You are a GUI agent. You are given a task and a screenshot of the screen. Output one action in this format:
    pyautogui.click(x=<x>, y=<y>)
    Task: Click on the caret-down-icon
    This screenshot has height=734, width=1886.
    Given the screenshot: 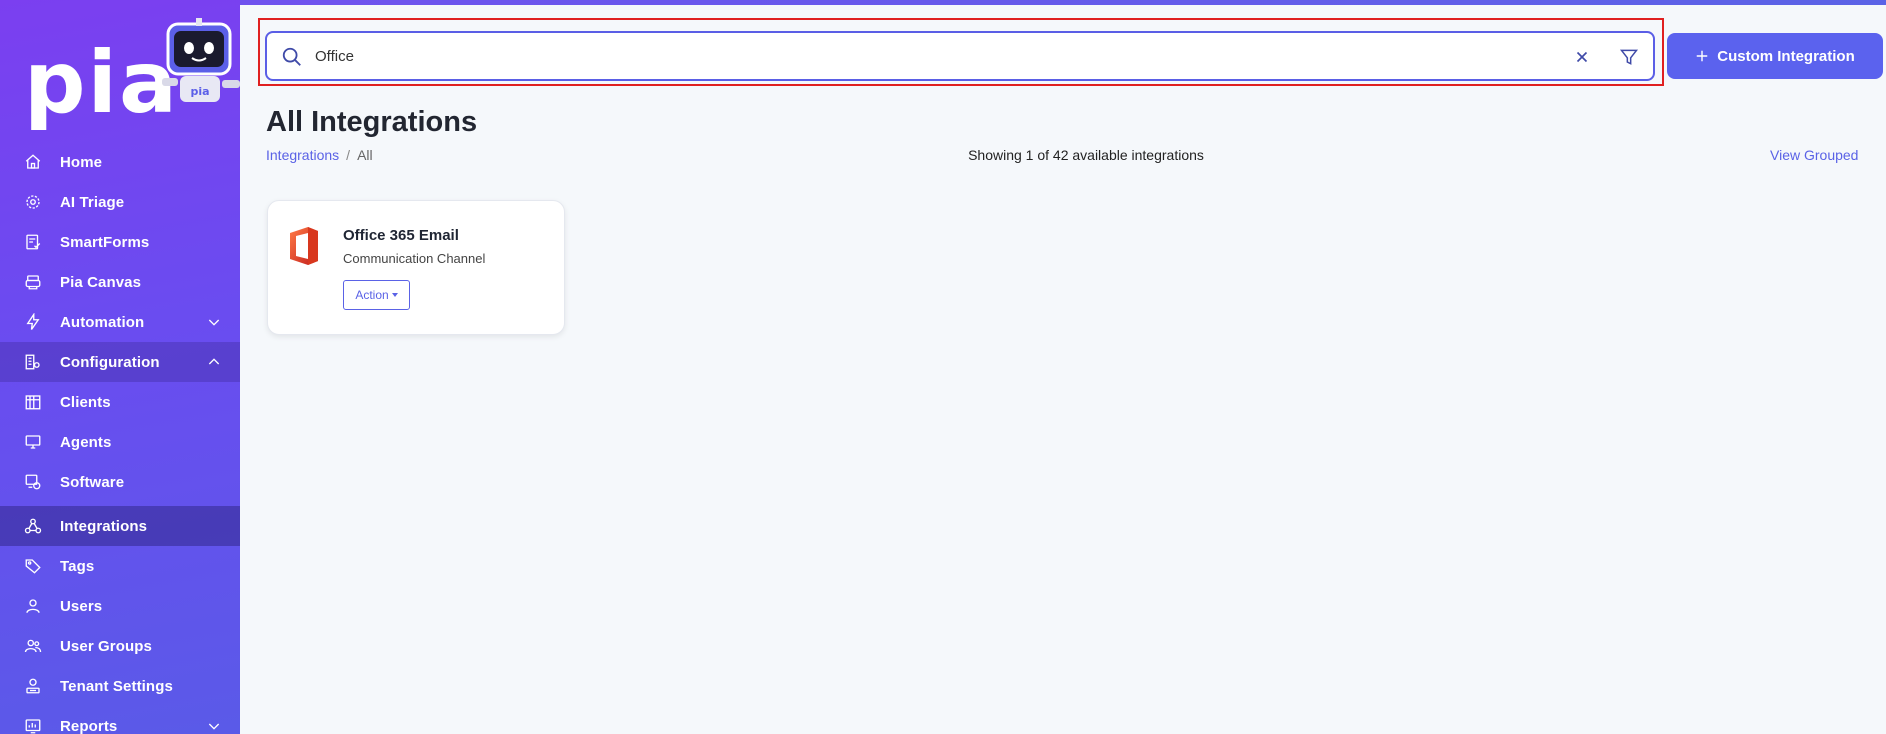 What is the action you would take?
    pyautogui.click(x=394, y=295)
    